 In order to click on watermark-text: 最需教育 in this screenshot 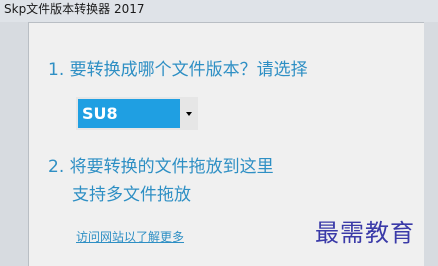, I will do `click(365, 233)`.